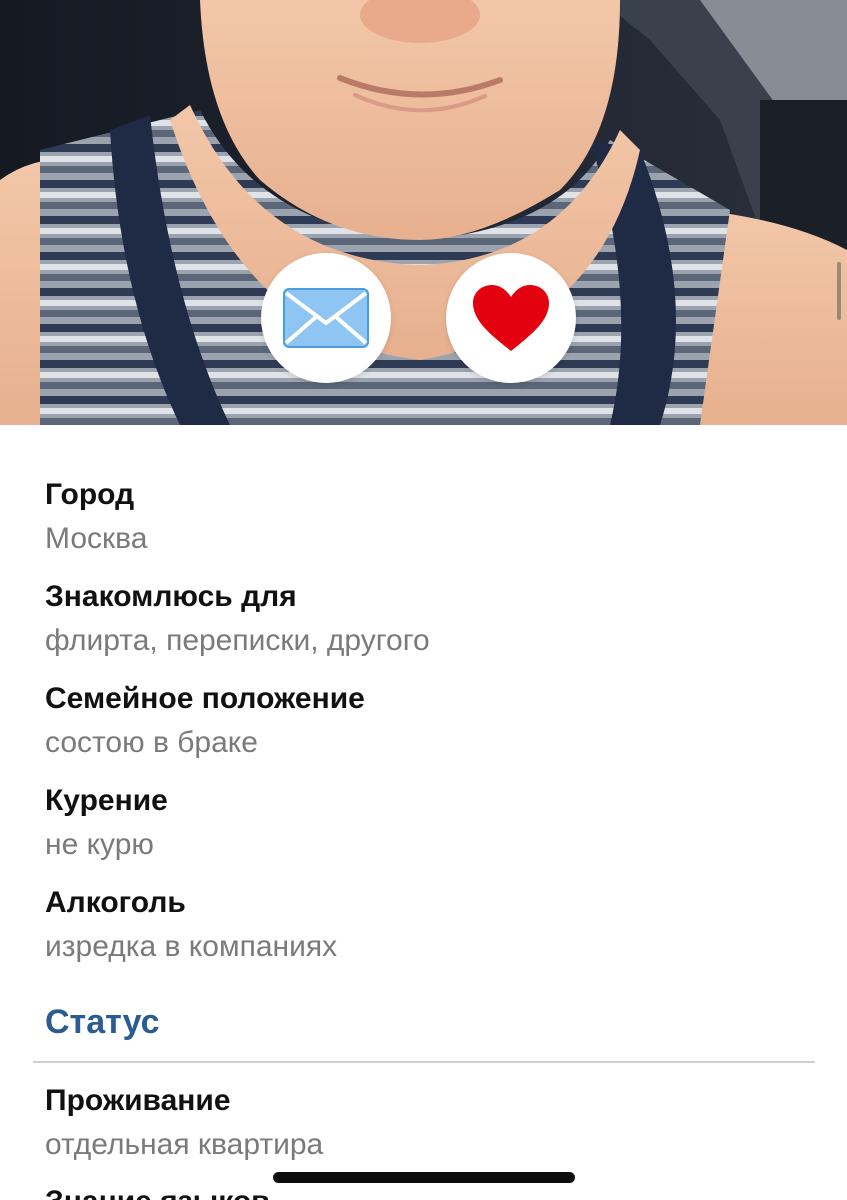 Image resolution: width=847 pixels, height=1200 pixels. I want to click on field-languages: Знание языков, so click(430, 1191).